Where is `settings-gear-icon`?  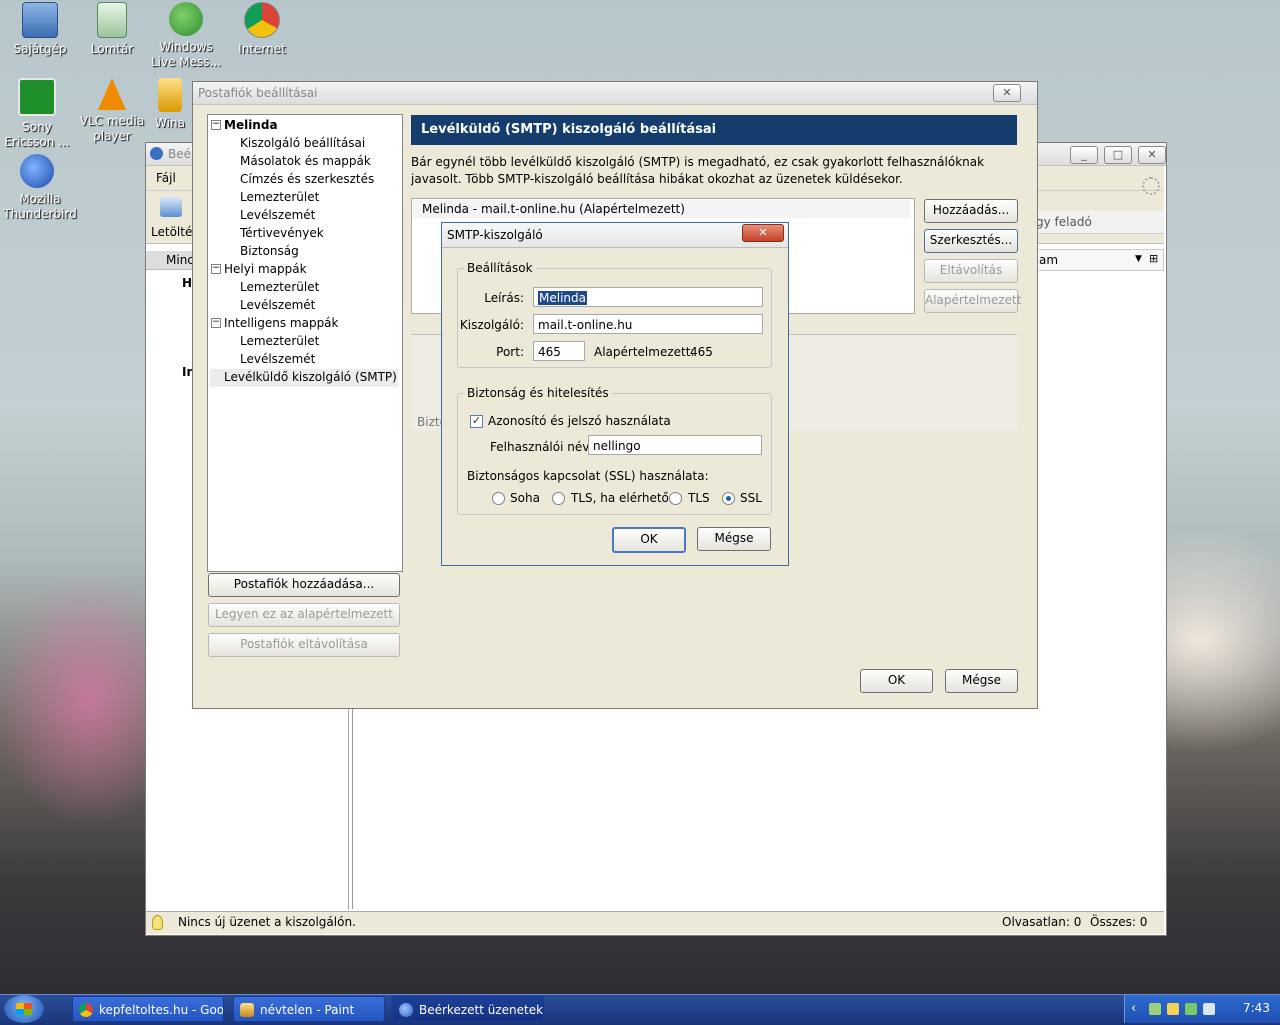 settings-gear-icon is located at coordinates (1151, 186).